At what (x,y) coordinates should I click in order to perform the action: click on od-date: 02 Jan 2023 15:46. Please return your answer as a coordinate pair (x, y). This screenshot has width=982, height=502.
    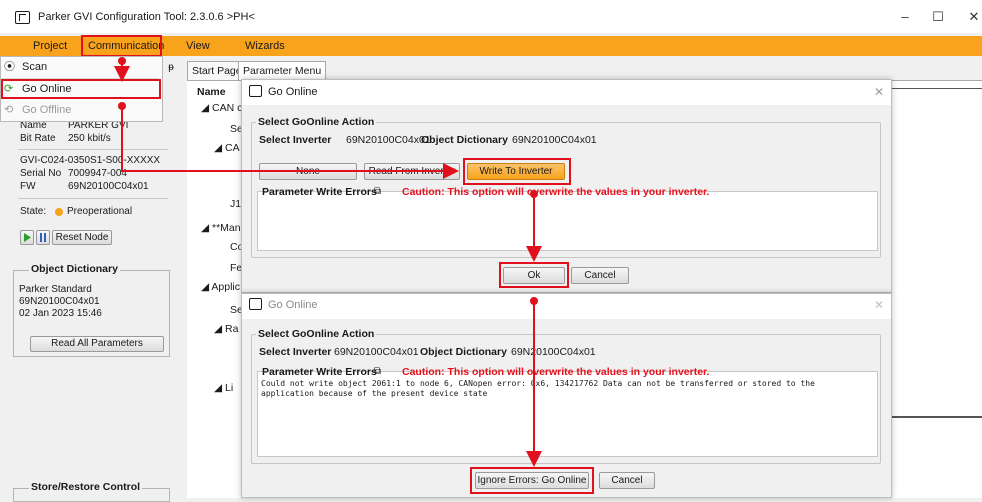
    Looking at the image, I should click on (60, 313).